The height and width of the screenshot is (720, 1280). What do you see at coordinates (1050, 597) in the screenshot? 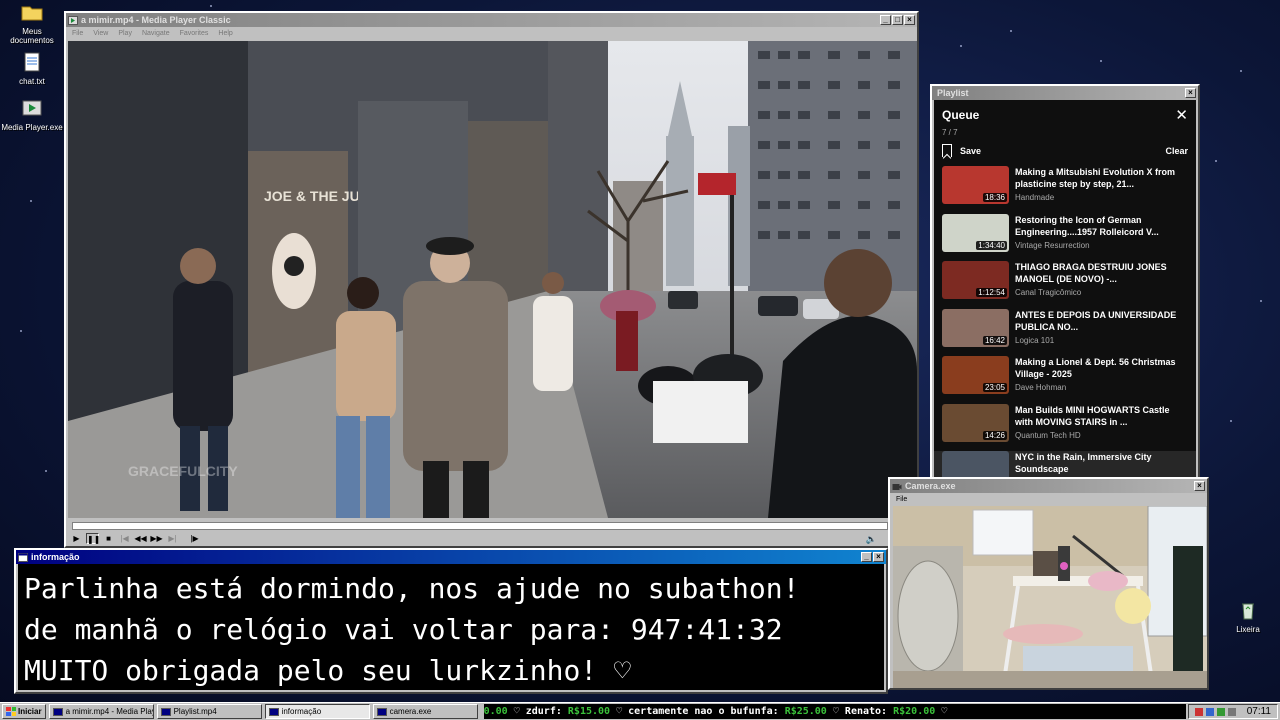
I see `camera-feed` at bounding box center [1050, 597].